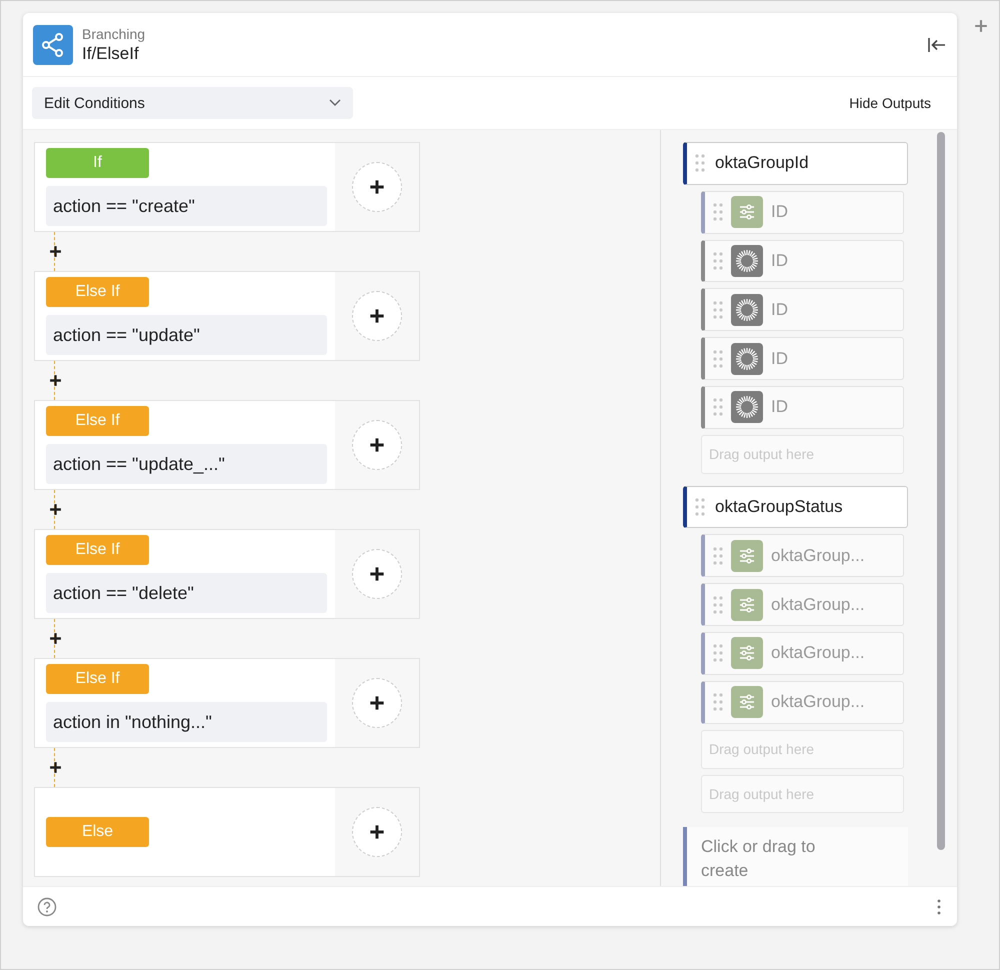  Describe the element at coordinates (97, 163) in the screenshot. I see `condition-badge: If` at that location.